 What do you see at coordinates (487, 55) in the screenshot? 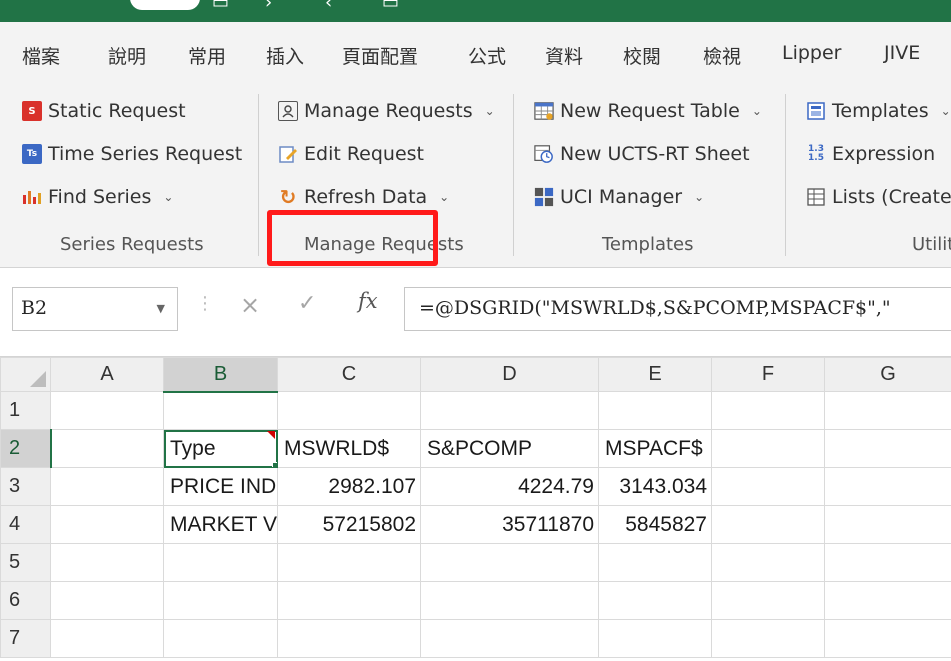
I see `tab-formulas: 公式` at bounding box center [487, 55].